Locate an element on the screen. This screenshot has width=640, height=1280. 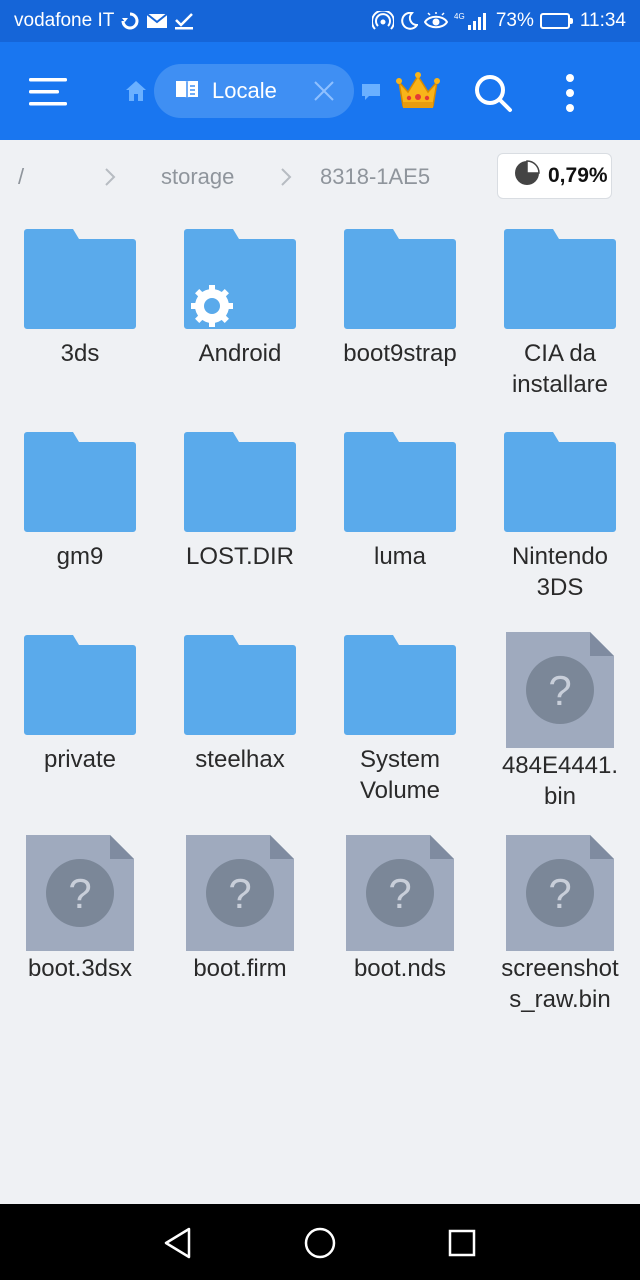
hotspot-icon is located at coordinates (382, 21).